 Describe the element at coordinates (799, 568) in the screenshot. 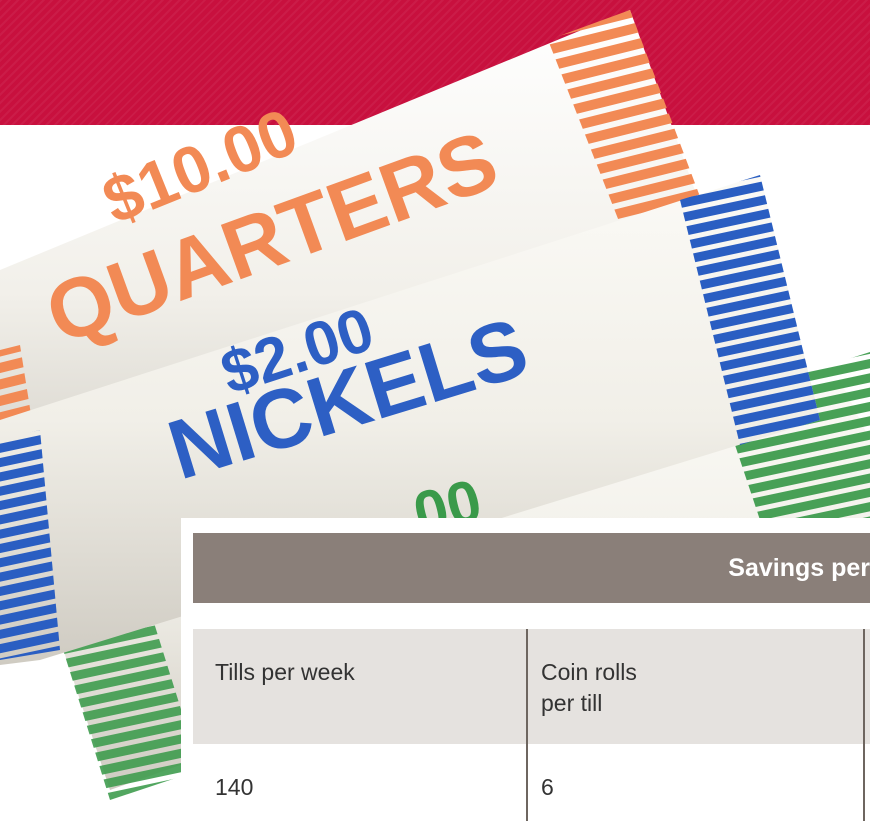

I see `table-title: Savings per` at that location.